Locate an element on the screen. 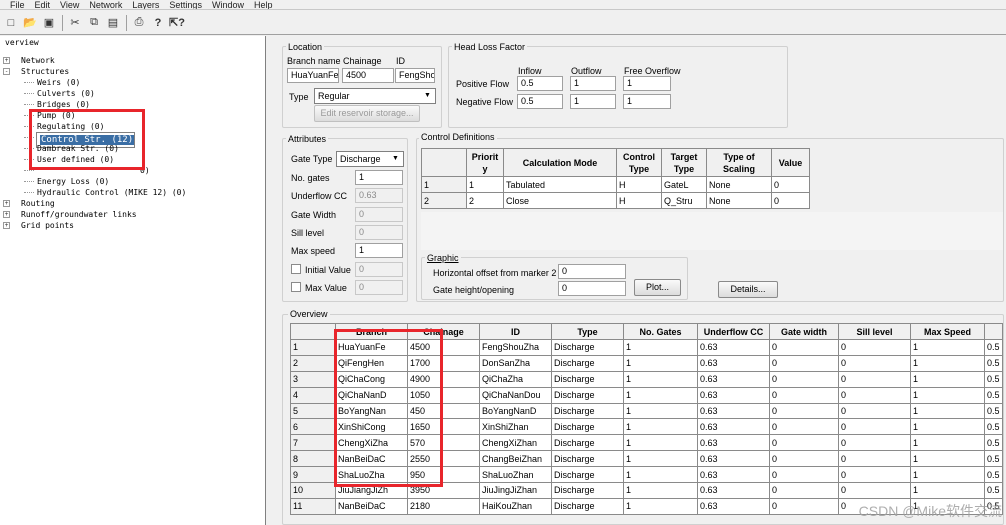 The height and width of the screenshot is (525, 1006). overview-header-cell: Sill level is located at coordinates (874, 331).